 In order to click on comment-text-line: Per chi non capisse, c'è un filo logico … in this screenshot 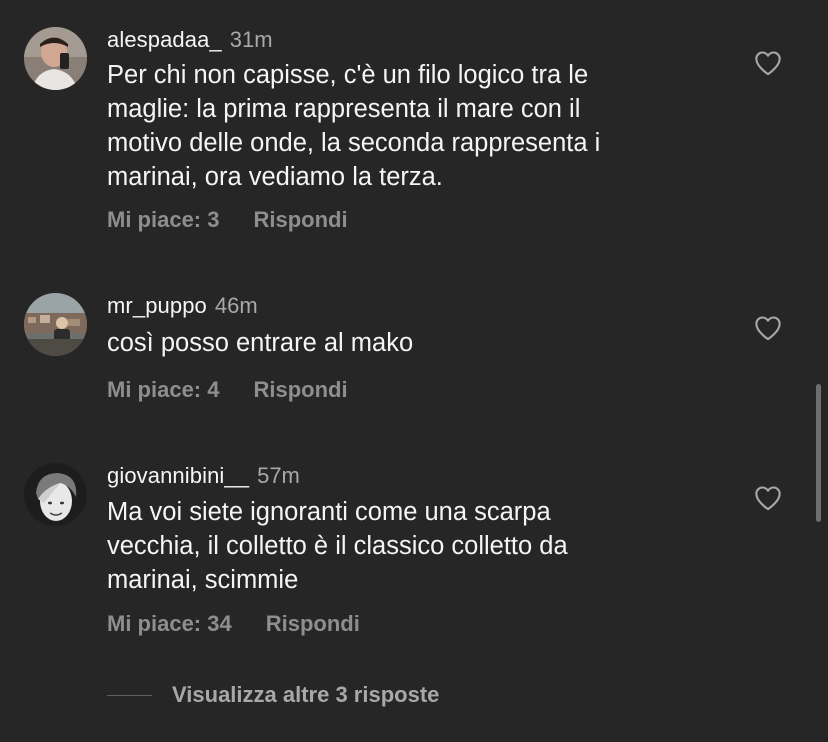, I will do `click(348, 75)`.